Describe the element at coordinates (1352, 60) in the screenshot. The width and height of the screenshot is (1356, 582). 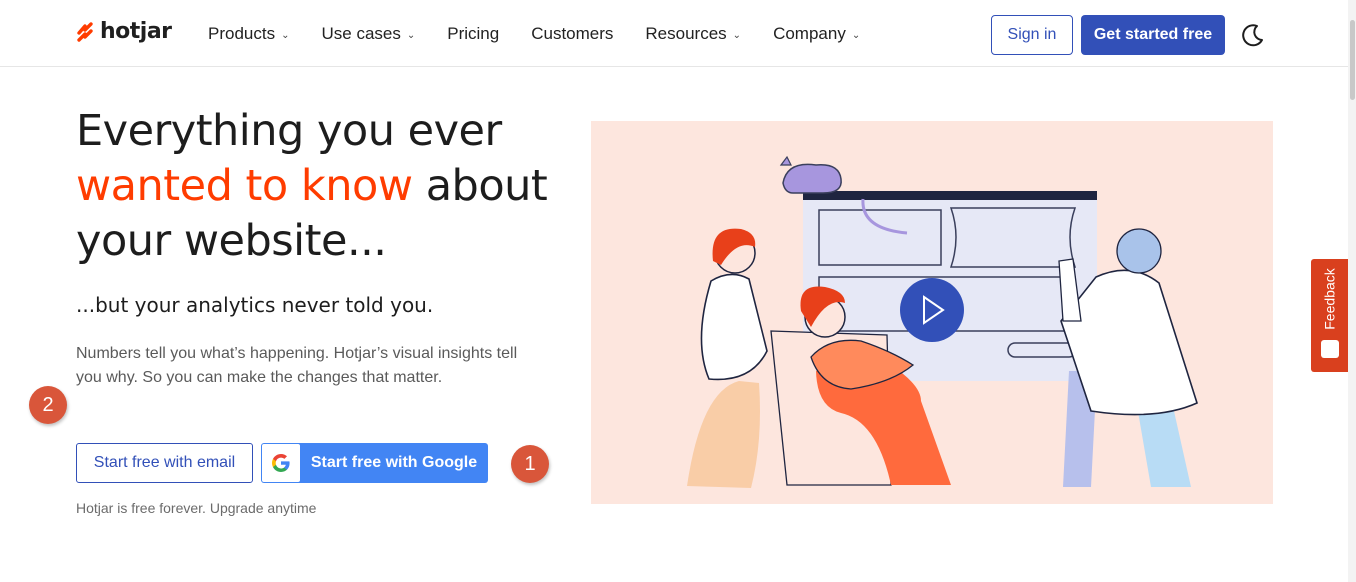
I see `scrollbar-thumb` at that location.